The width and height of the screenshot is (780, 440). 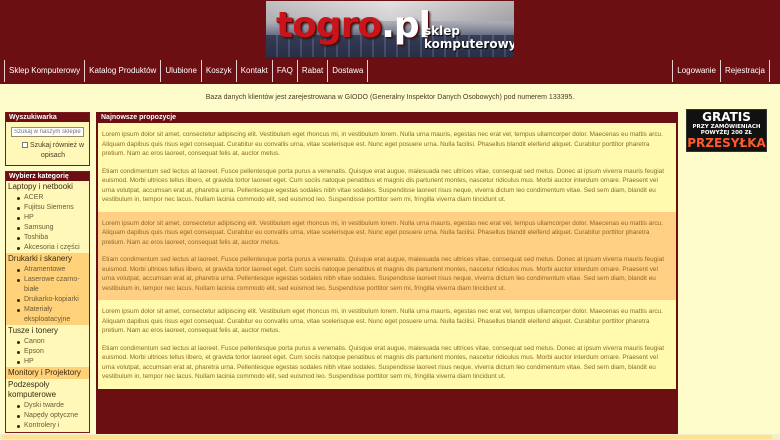 What do you see at coordinates (47, 208) in the screenshot?
I see `subcategory-item: Fujitsu Siemens` at bounding box center [47, 208].